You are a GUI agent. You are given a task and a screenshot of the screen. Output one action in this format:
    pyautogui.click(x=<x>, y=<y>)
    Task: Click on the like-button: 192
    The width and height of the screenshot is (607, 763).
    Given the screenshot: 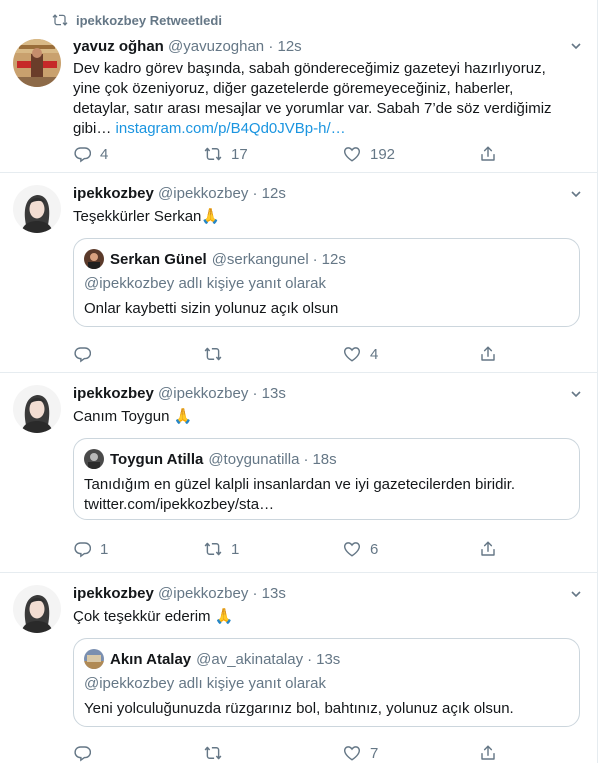 What is the action you would take?
    pyautogui.click(x=369, y=154)
    